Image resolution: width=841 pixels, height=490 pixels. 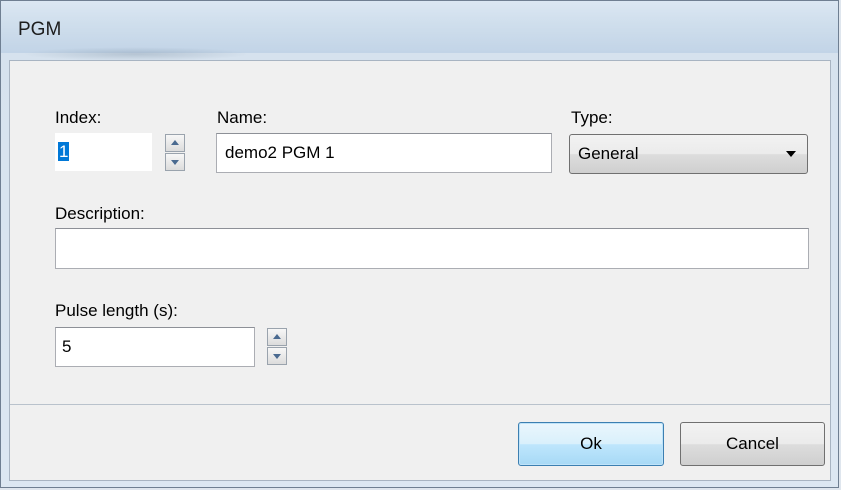 I want to click on index-spin-up-button, so click(x=175, y=143).